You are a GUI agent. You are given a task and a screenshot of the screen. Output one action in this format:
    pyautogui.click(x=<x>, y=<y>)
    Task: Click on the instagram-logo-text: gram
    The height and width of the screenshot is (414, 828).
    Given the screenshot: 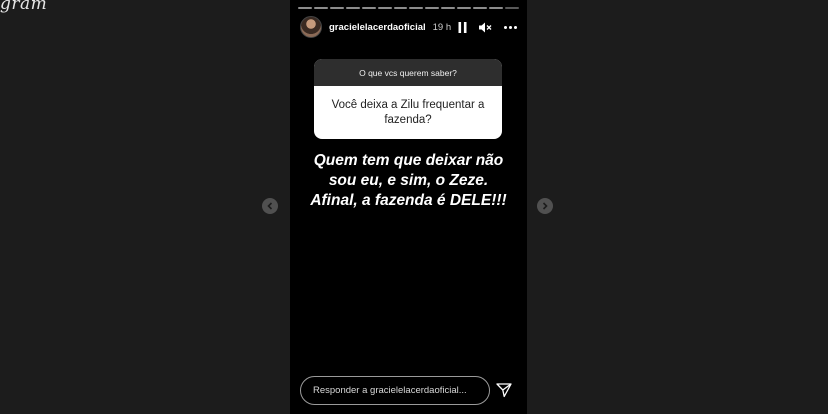 What is the action you would take?
    pyautogui.click(x=24, y=7)
    